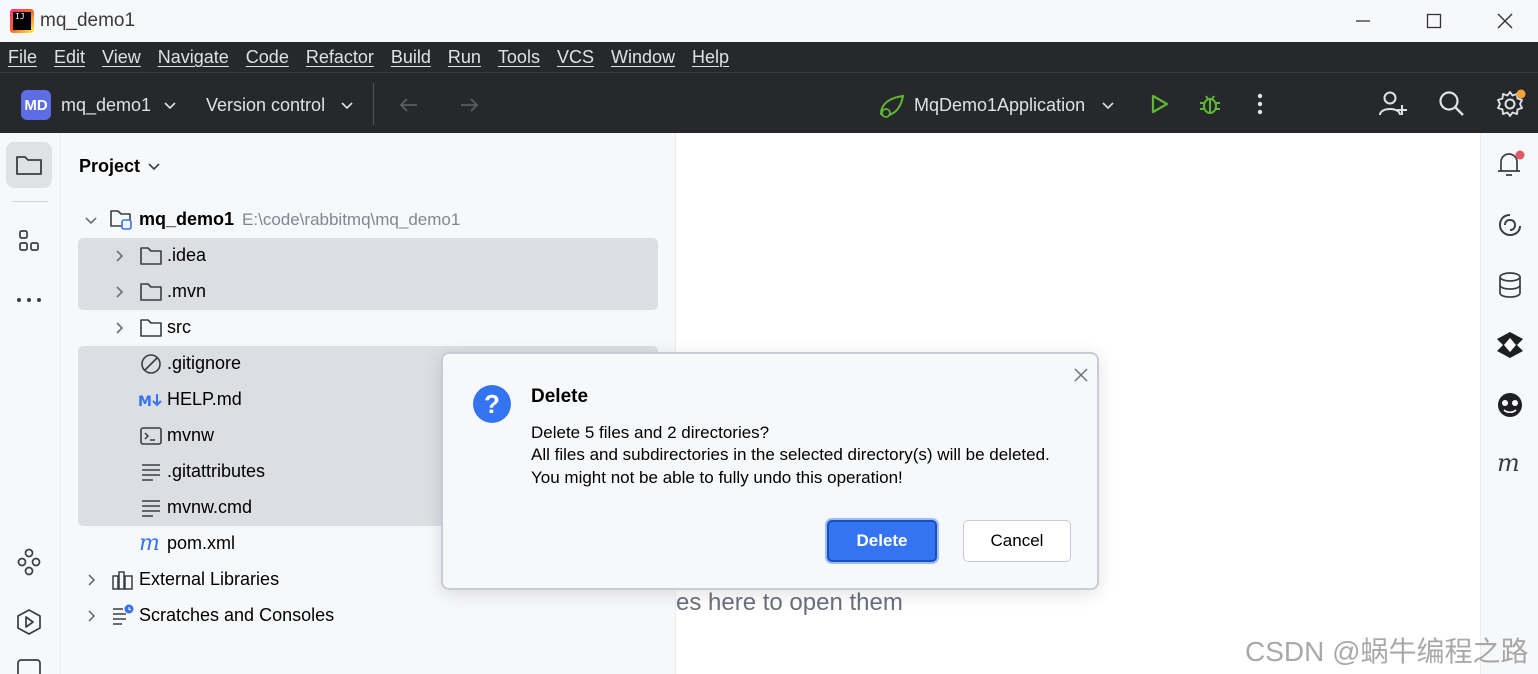 Image resolution: width=1538 pixels, height=674 pixels. Describe the element at coordinates (22, 57) in the screenshot. I see `menu-file: File` at that location.